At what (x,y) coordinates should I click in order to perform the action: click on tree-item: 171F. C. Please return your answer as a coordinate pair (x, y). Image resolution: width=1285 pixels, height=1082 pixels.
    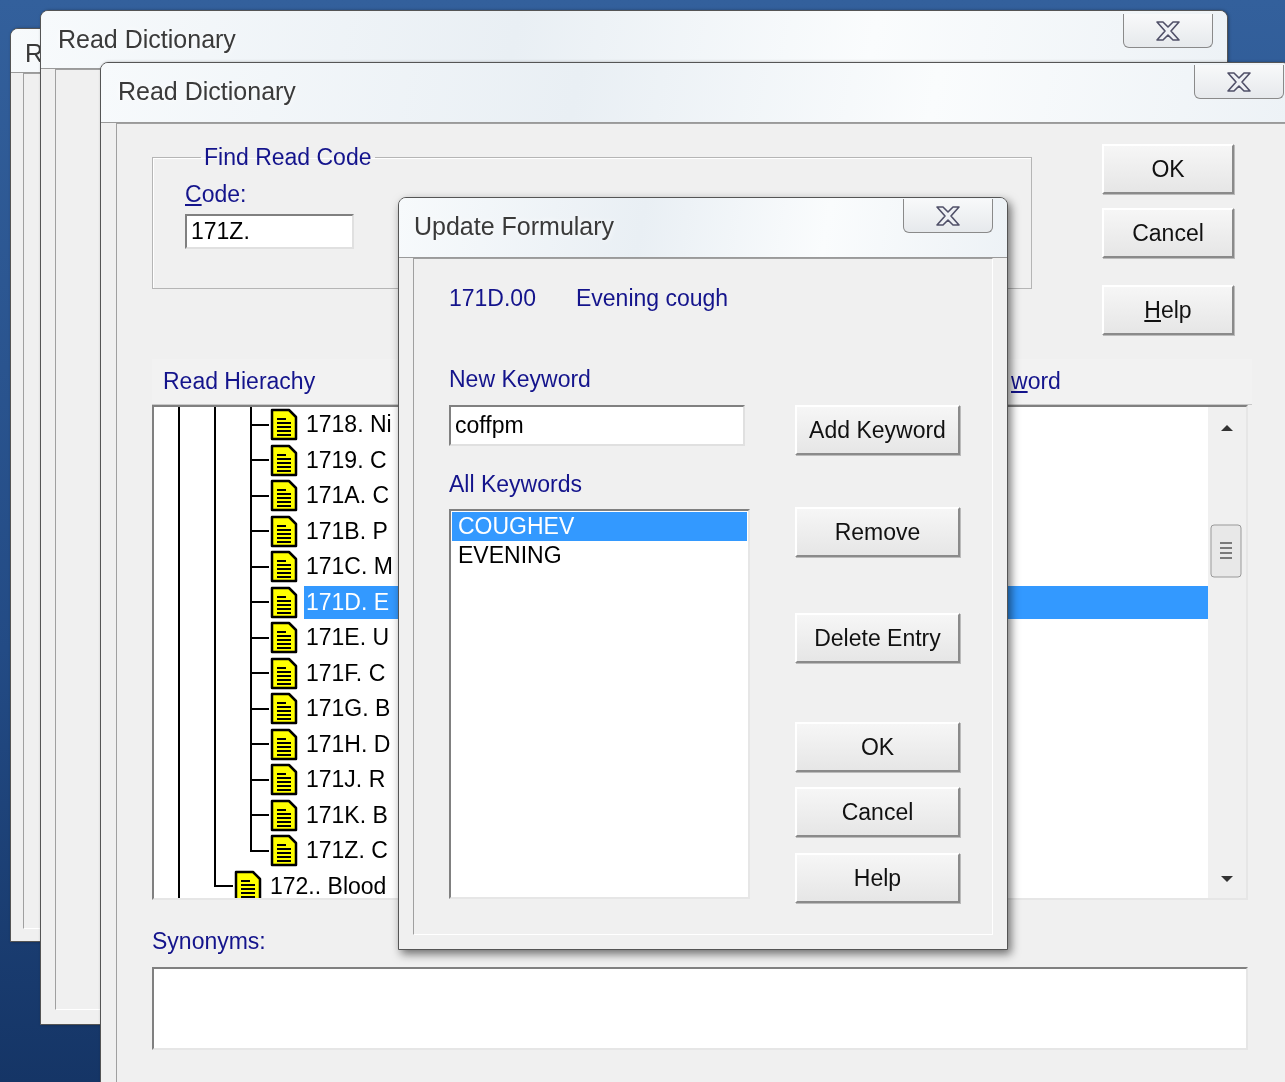
    Looking at the image, I should click on (346, 673).